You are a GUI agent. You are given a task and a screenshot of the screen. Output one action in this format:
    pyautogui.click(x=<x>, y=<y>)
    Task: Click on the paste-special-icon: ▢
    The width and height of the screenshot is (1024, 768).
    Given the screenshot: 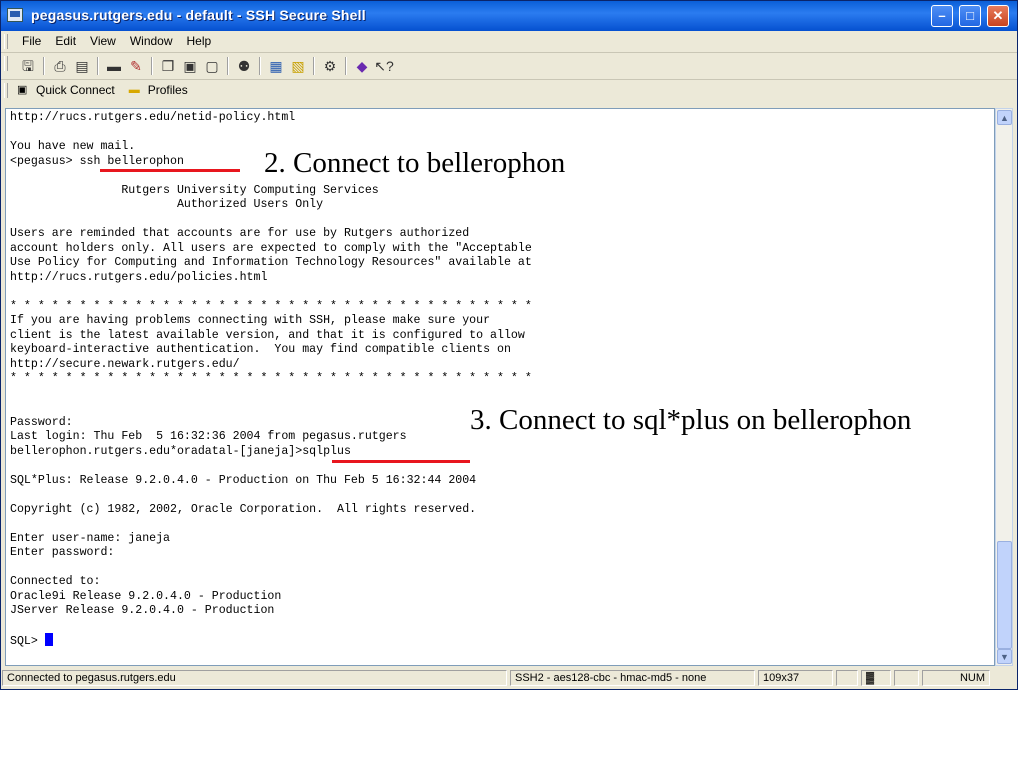 What is the action you would take?
    pyautogui.click(x=212, y=66)
    